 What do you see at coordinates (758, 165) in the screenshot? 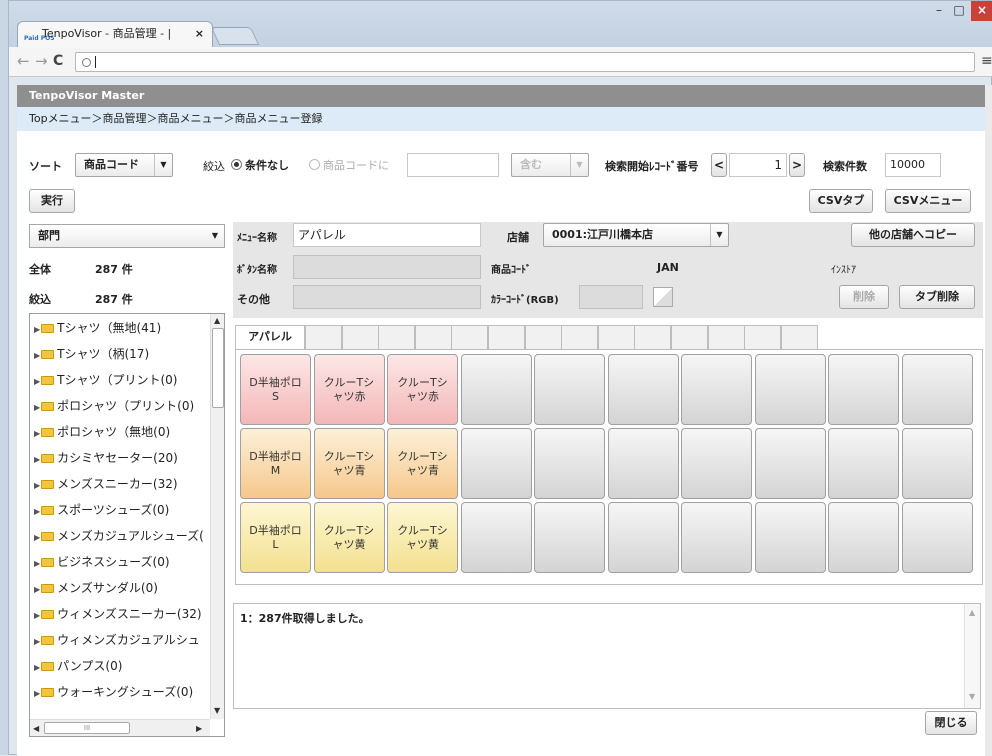
I see `start-record-input: 1` at bounding box center [758, 165].